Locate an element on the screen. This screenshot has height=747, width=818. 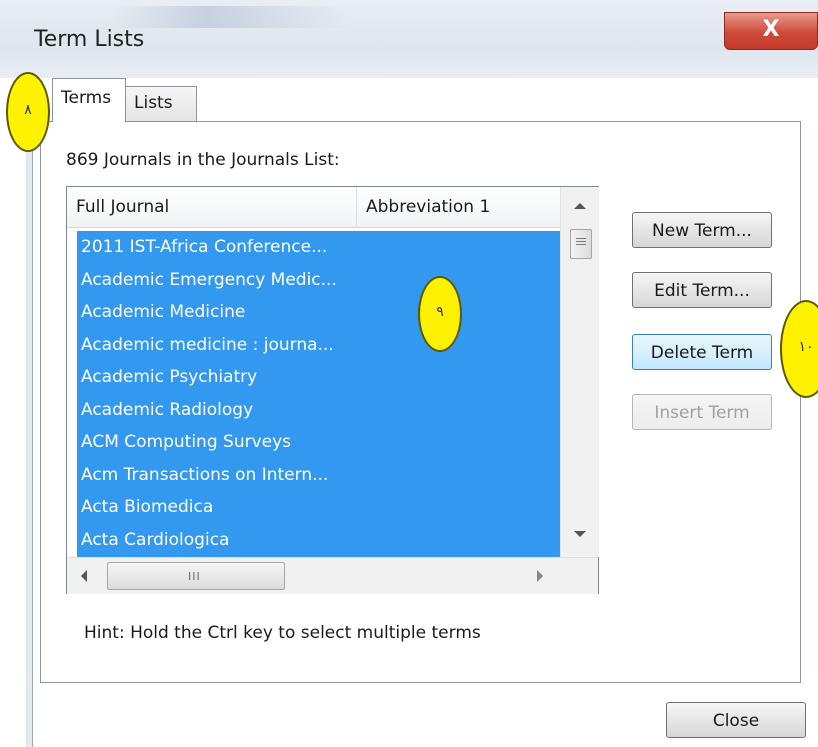
list-header: Full Journal Abbreviation 1 is located at coordinates (313, 207).